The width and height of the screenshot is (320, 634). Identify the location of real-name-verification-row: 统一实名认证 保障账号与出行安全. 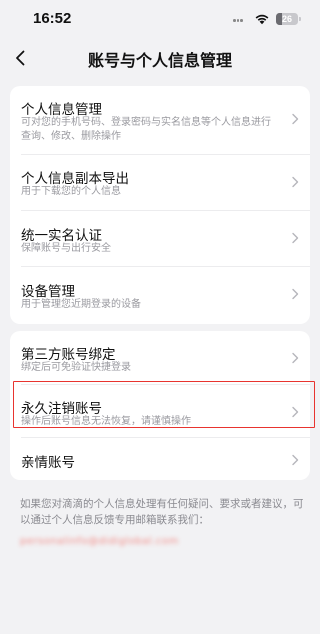
(160, 239).